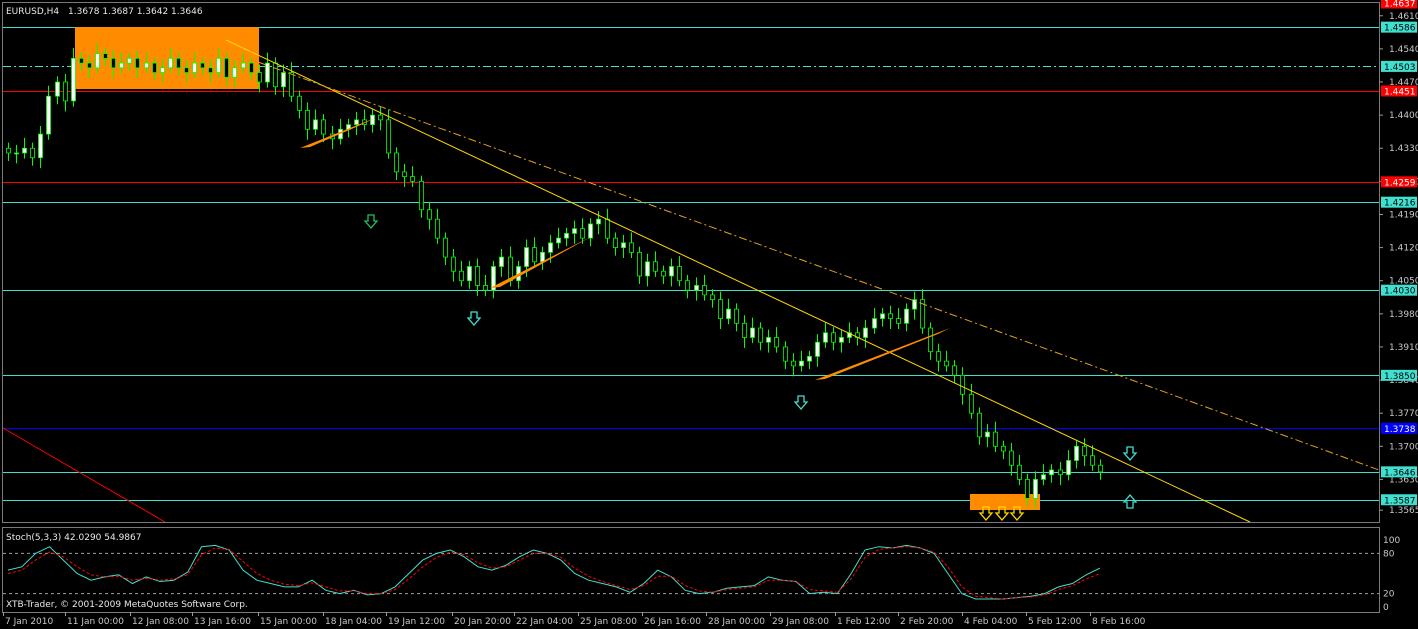  I want to click on price-tick-label: 1.3980, so click(1403, 315).